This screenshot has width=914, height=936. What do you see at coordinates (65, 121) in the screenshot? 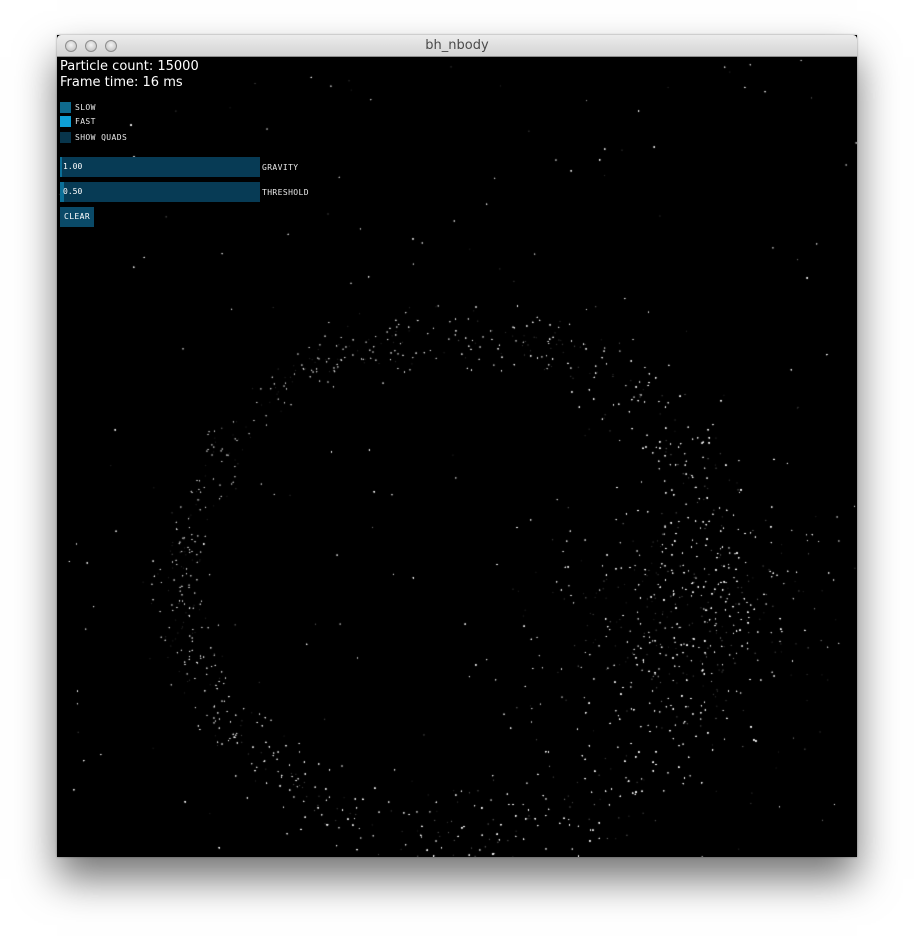
I see `toggle-fast-checkbox` at bounding box center [65, 121].